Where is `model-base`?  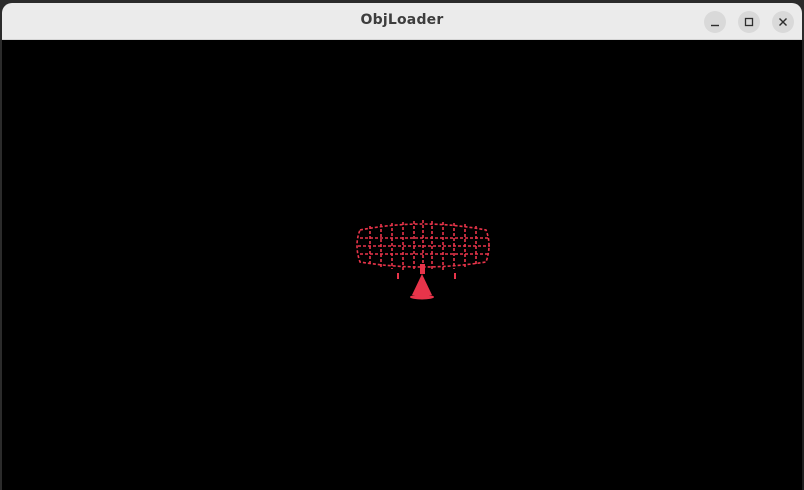 model-base is located at coordinates (426, 282).